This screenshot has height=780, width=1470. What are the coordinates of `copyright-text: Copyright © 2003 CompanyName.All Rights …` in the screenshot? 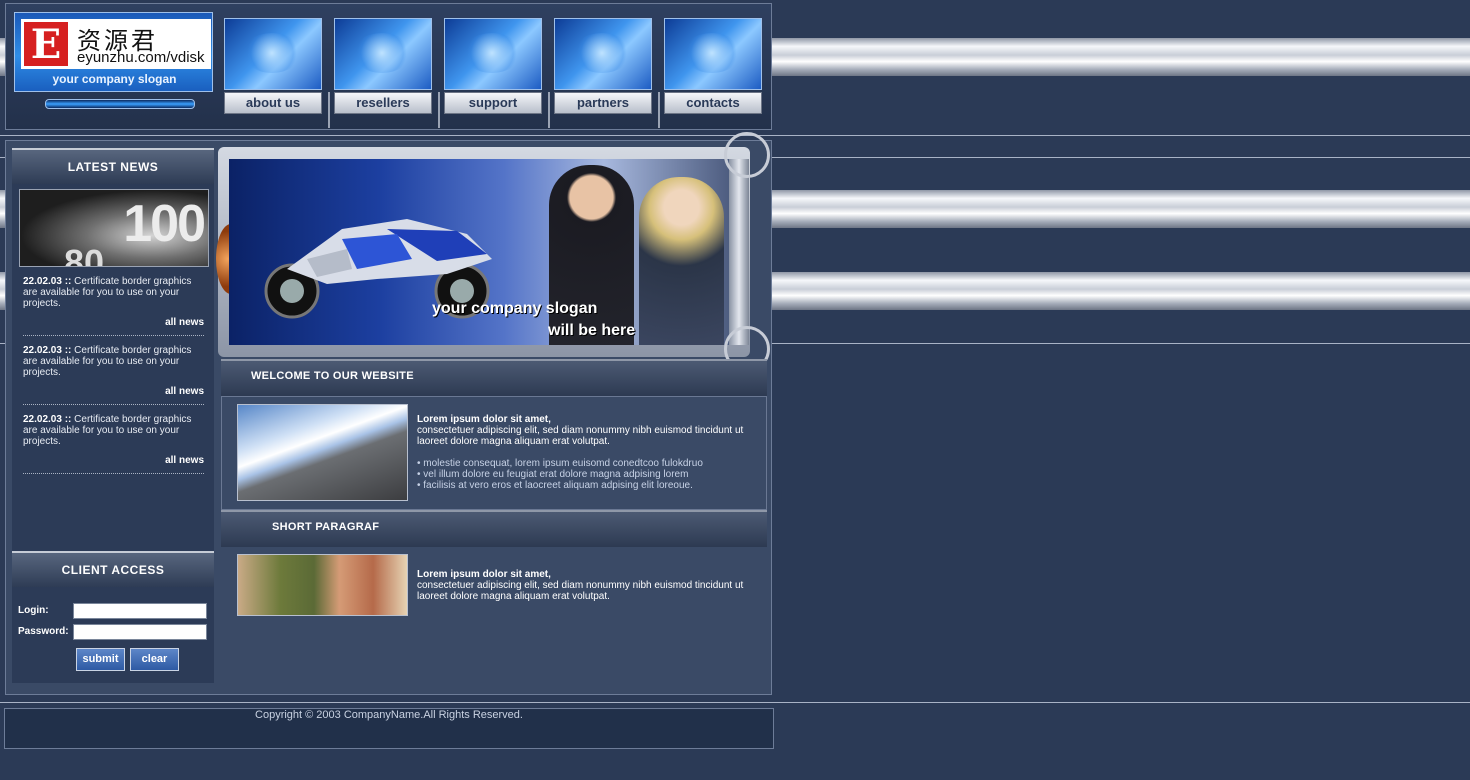 It's located at (389, 715).